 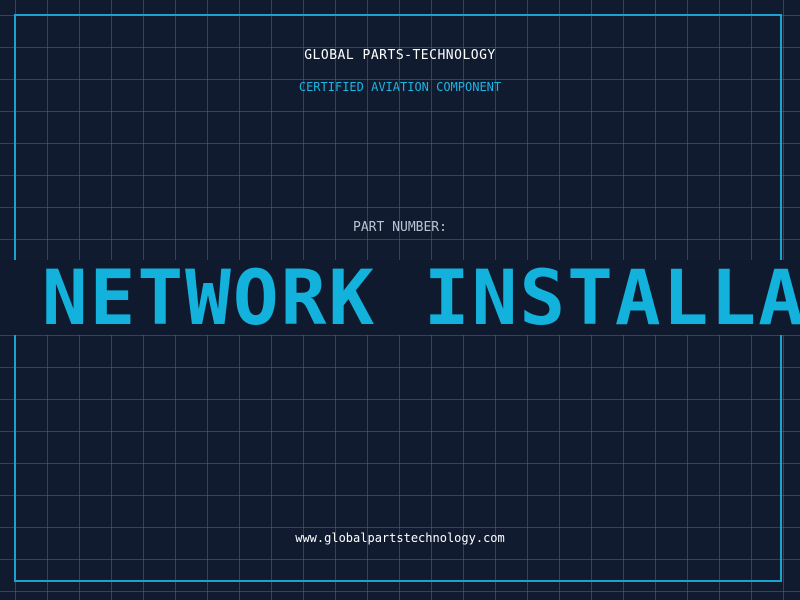 What do you see at coordinates (400, 227) in the screenshot?
I see `part-number-label: PART NUMBER:` at bounding box center [400, 227].